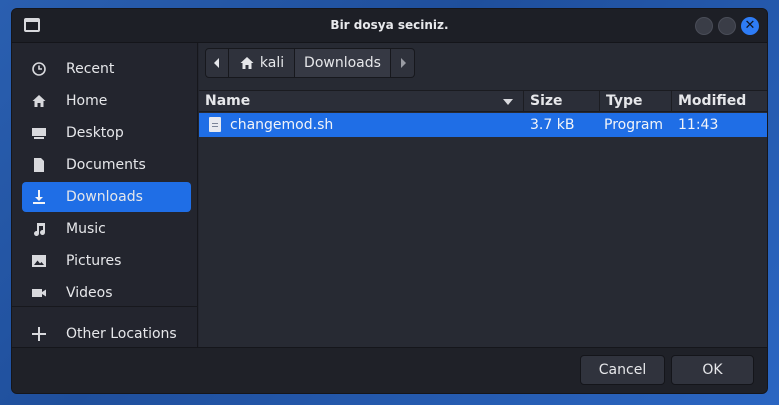 This screenshot has height=405, width=779. I want to click on path-segment-label: kali, so click(272, 63).